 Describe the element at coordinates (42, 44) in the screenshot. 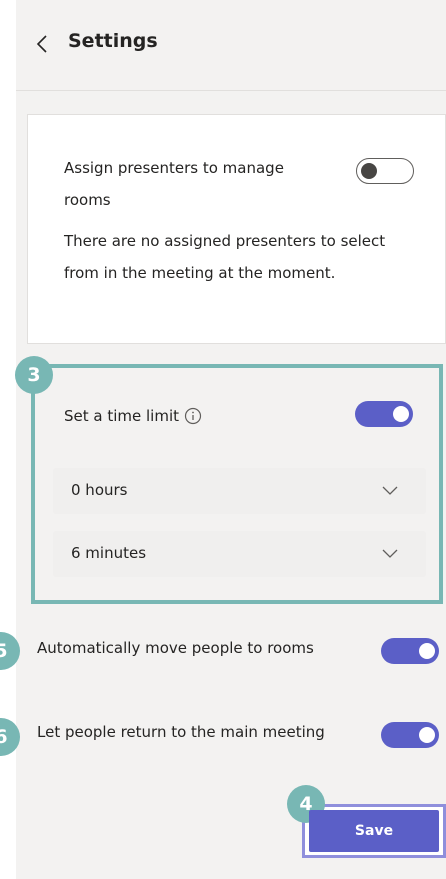

I see `back-chevron-icon` at that location.